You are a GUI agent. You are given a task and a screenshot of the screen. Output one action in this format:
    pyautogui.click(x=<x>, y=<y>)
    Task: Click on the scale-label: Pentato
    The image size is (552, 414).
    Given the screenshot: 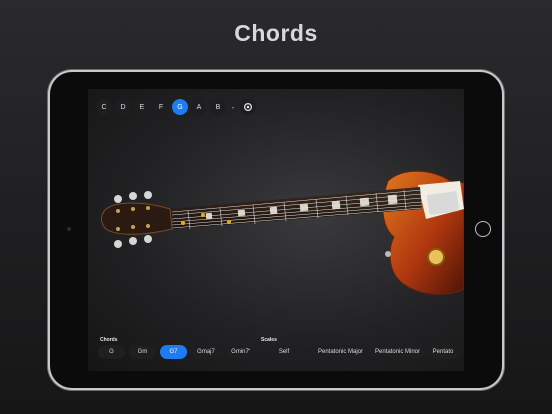 What is the action you would take?
    pyautogui.click(x=443, y=352)
    